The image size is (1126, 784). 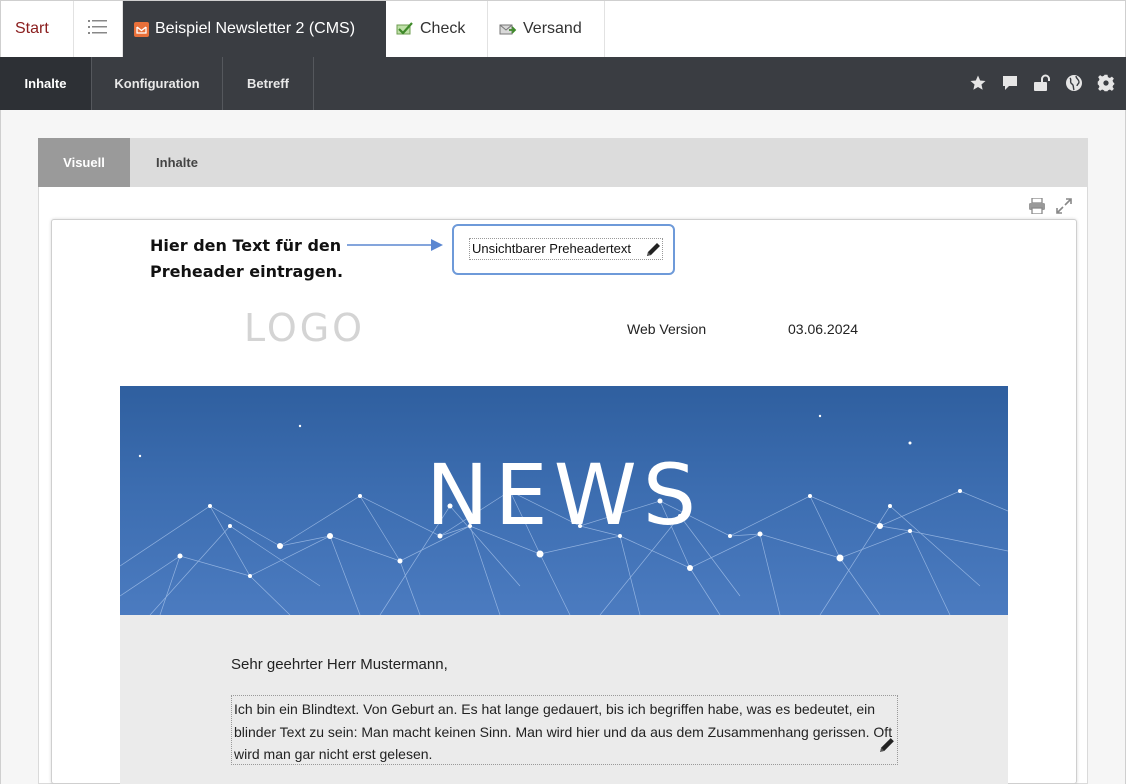 What do you see at coordinates (1037, 208) in the screenshot?
I see `print-icon` at bounding box center [1037, 208].